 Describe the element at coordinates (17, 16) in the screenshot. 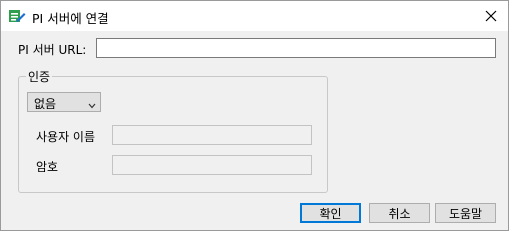

I see `pi-connect-icon` at that location.